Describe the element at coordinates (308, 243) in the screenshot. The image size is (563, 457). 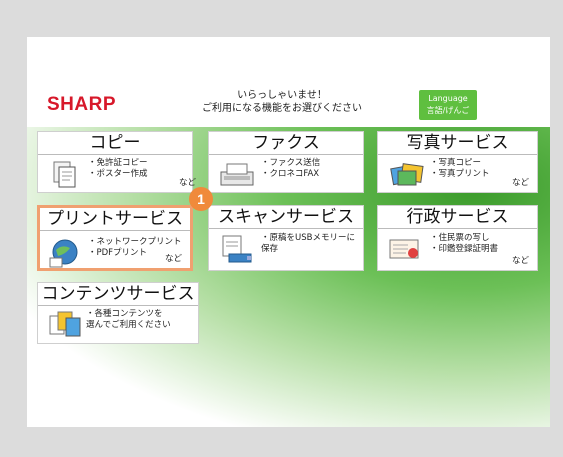
I see `tile-description: ・原稿をUSBメモリーに 保存` at that location.